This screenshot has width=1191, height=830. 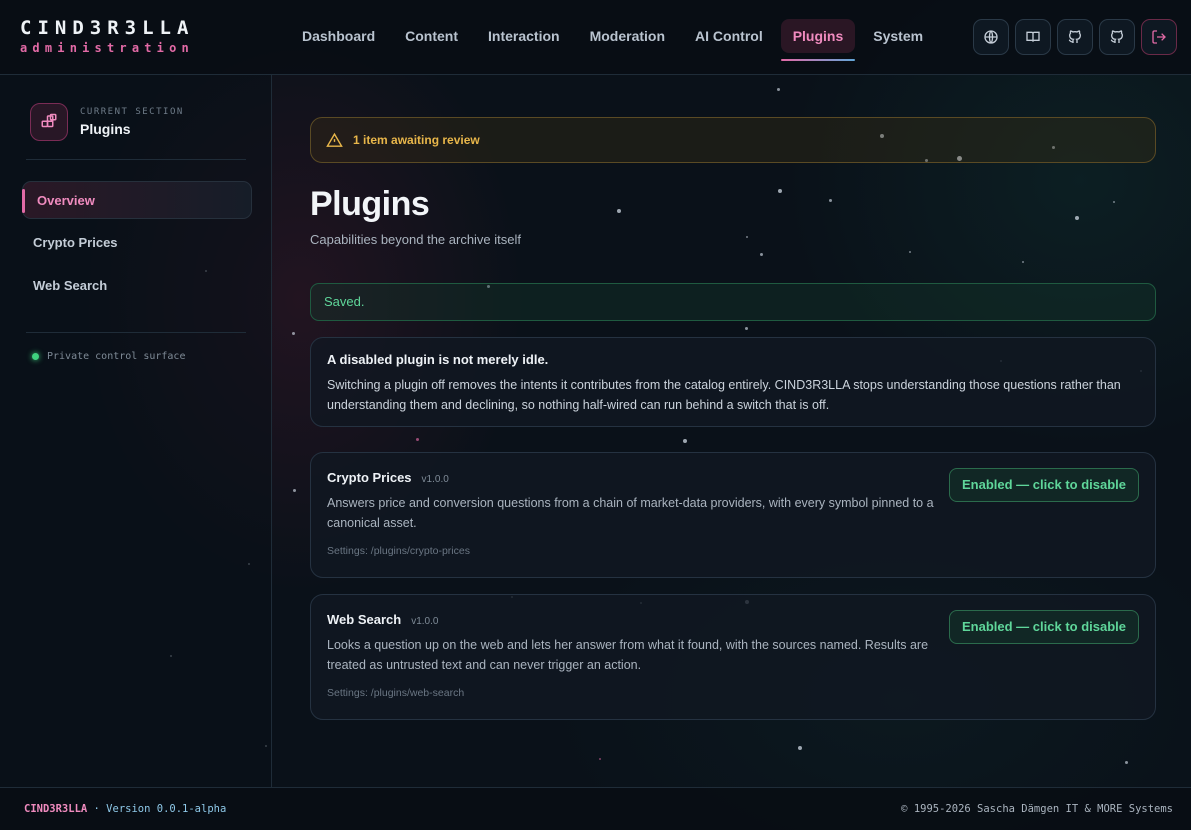 What do you see at coordinates (56, 809) in the screenshot?
I see `footer-brand: CIND3R3LLA` at bounding box center [56, 809].